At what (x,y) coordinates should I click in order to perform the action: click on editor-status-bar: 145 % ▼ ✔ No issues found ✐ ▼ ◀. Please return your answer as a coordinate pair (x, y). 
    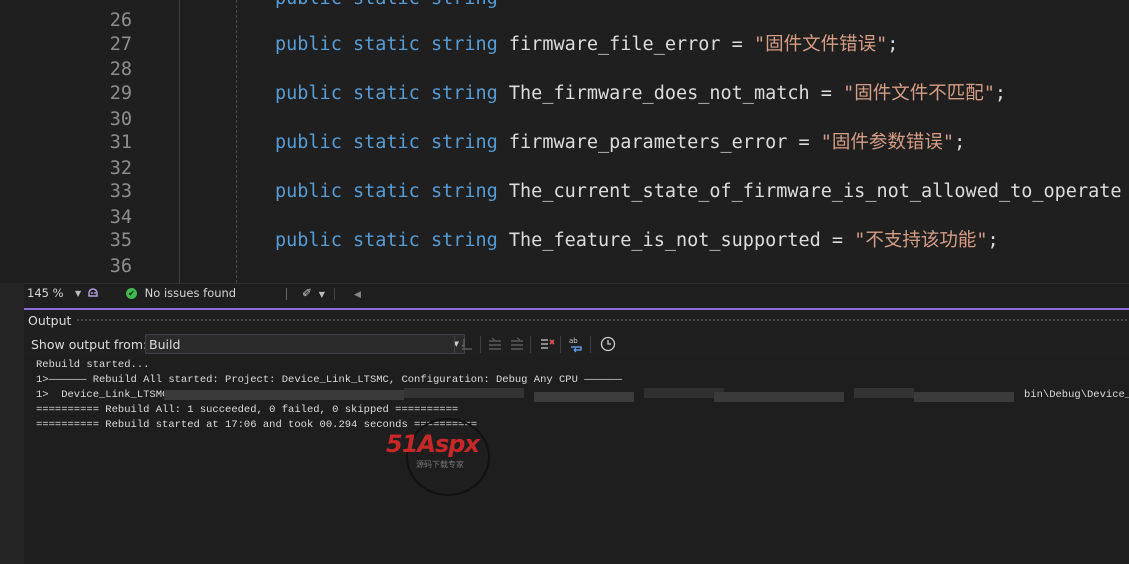
    Looking at the image, I should click on (576, 293).